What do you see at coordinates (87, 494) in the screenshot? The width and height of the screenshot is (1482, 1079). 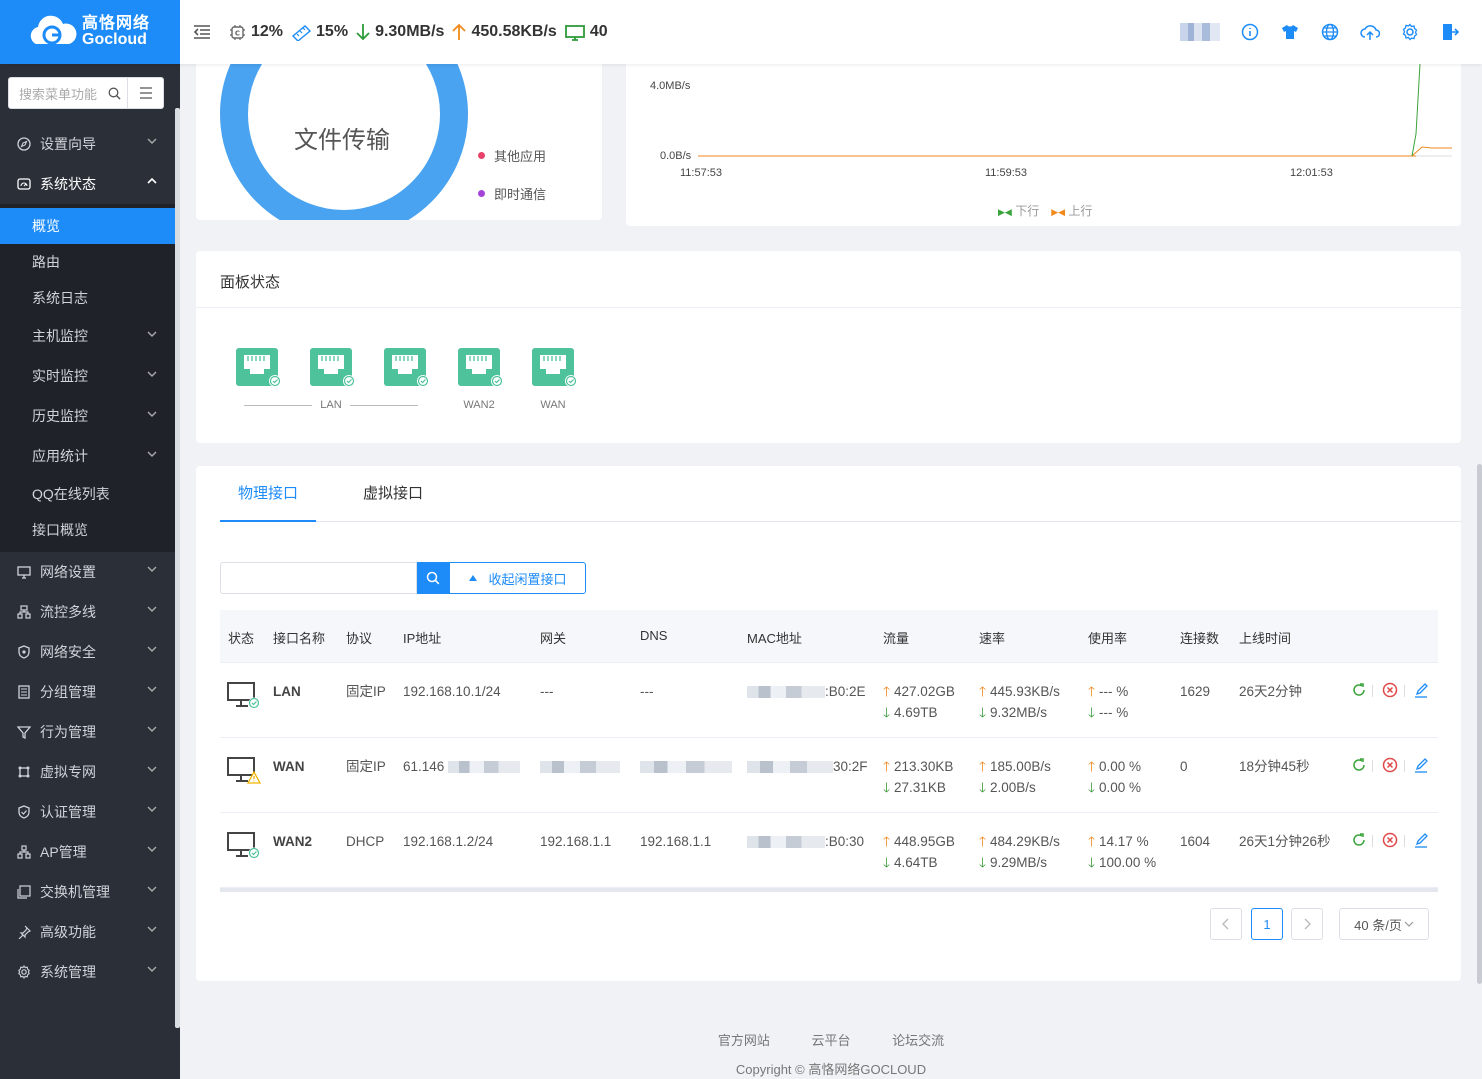 I see `sidebar-item-qq-online: QQ在线列表` at bounding box center [87, 494].